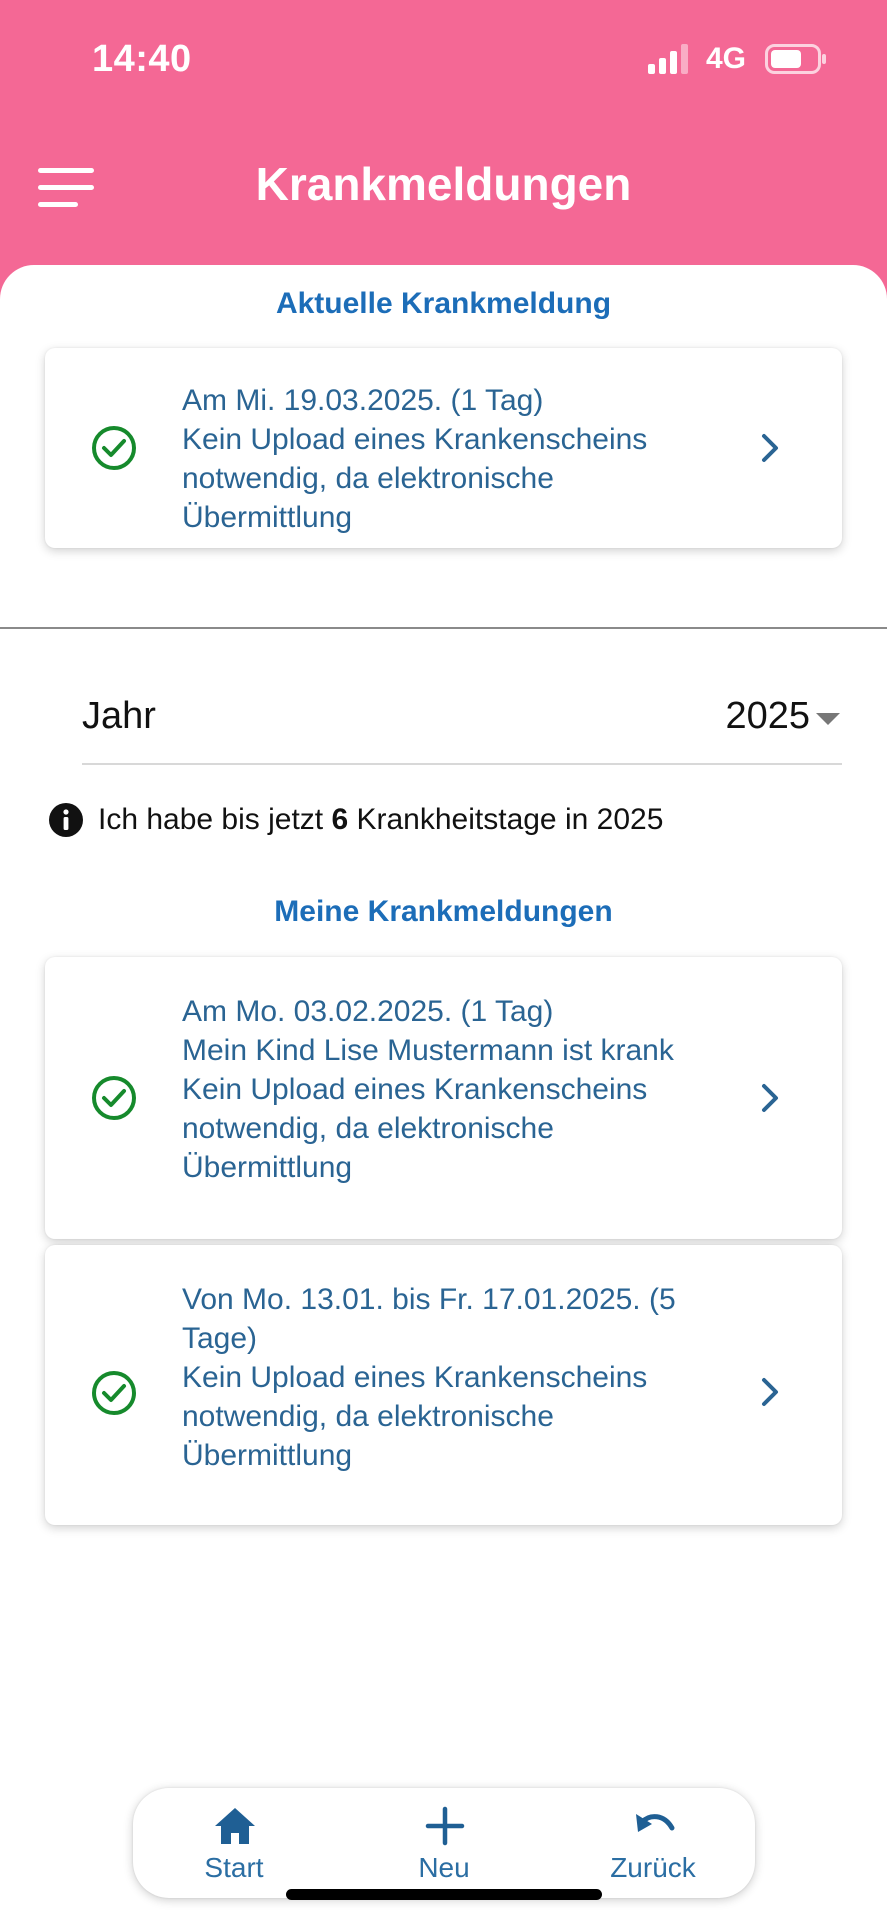 The width and height of the screenshot is (887, 1920). What do you see at coordinates (443, 628) in the screenshot?
I see `section-divider` at bounding box center [443, 628].